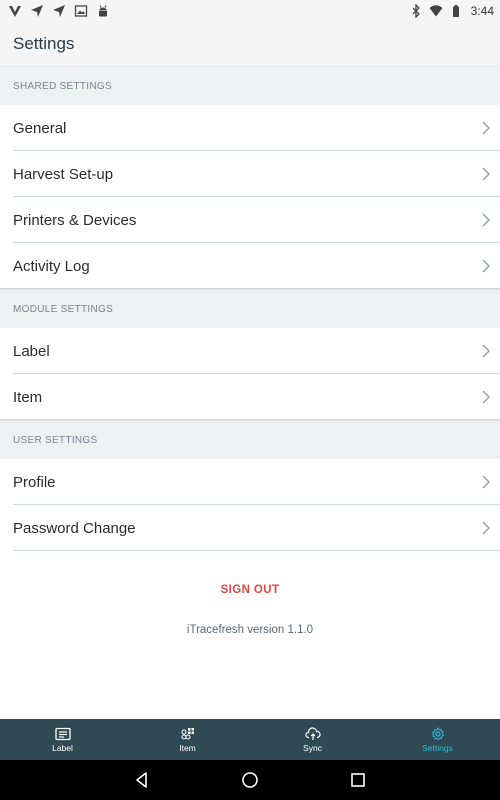 This screenshot has width=500, height=800. What do you see at coordinates (250, 482) in the screenshot?
I see `settings-item-profile: Profile` at bounding box center [250, 482].